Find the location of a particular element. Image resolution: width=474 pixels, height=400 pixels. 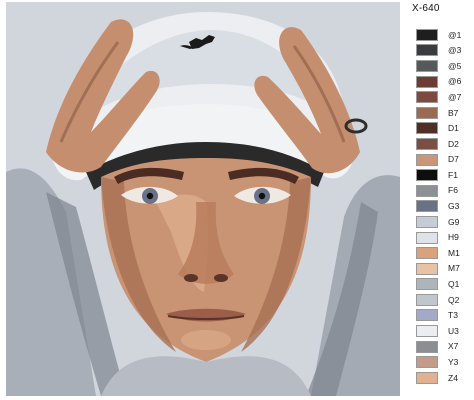

palette-item: G9 is located at coordinates (444, 222).